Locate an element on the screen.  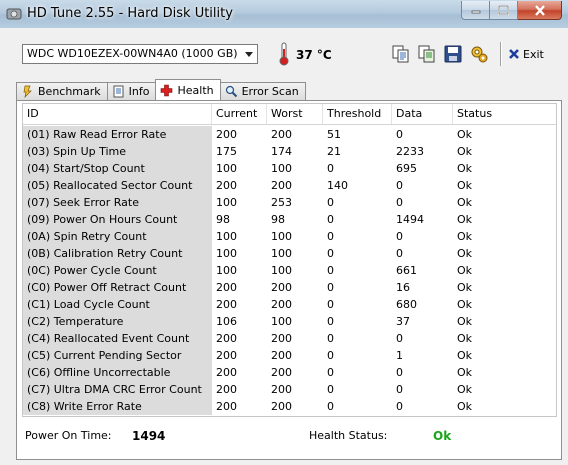
column-header-status: Status is located at coordinates (504, 114).